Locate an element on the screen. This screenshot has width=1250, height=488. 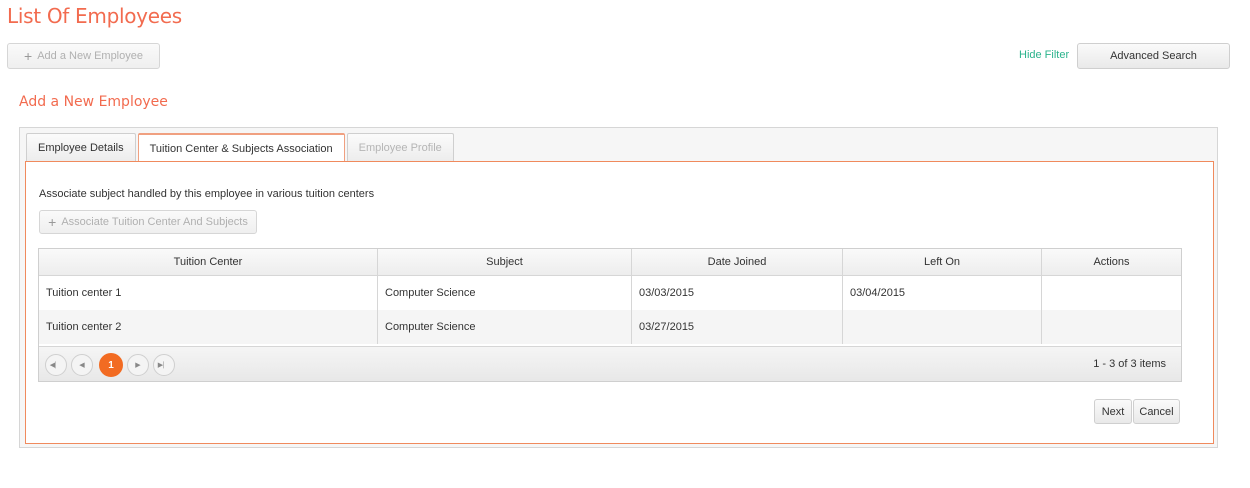
next-button: Next is located at coordinates (1113, 411).